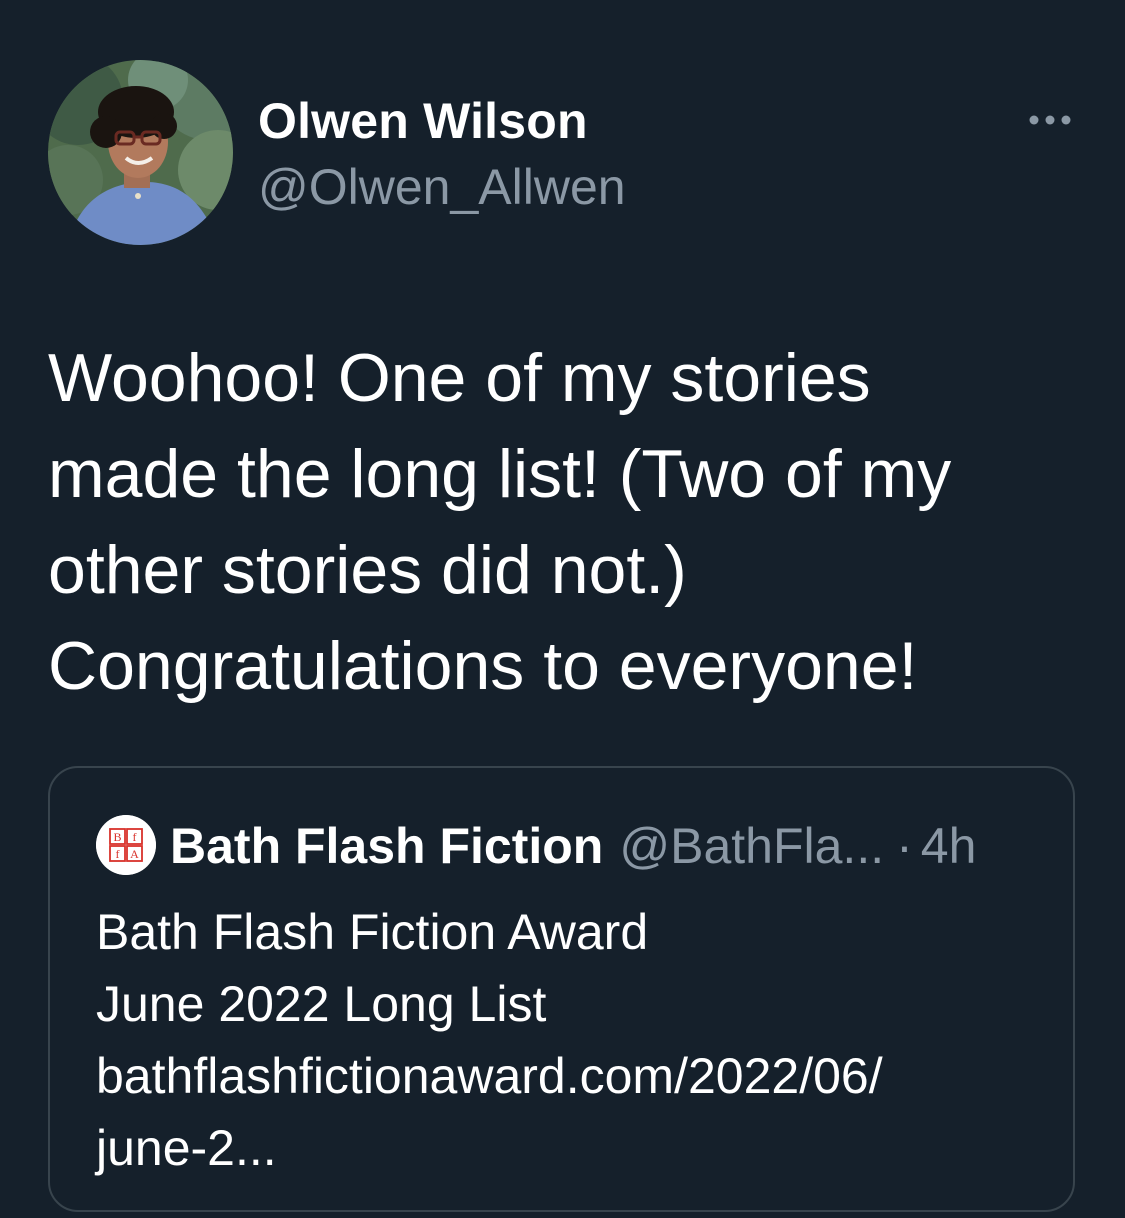 The width and height of the screenshot is (1125, 1218). What do you see at coordinates (372, 932) in the screenshot?
I see `quoted-text-line: Bath Flash Fiction Award` at bounding box center [372, 932].